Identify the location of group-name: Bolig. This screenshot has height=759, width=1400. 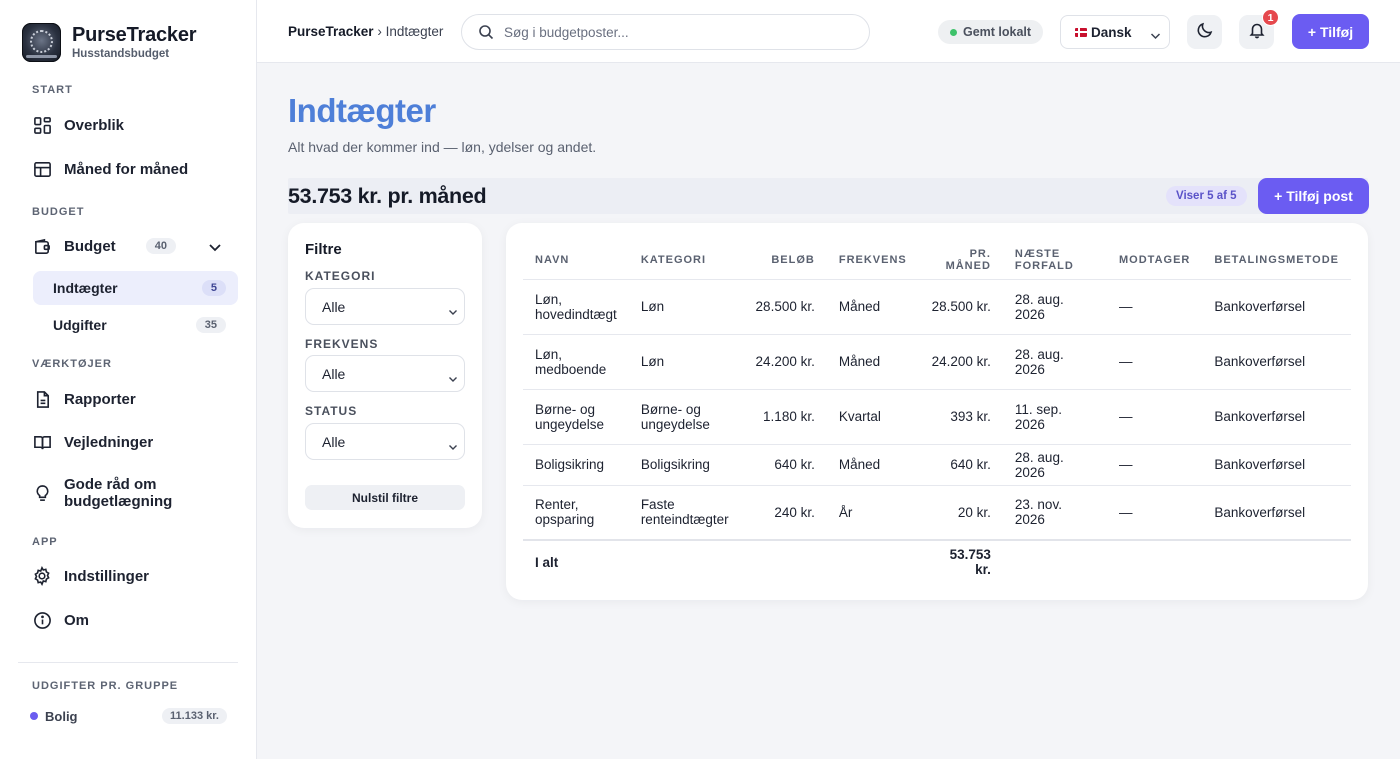
(61, 716).